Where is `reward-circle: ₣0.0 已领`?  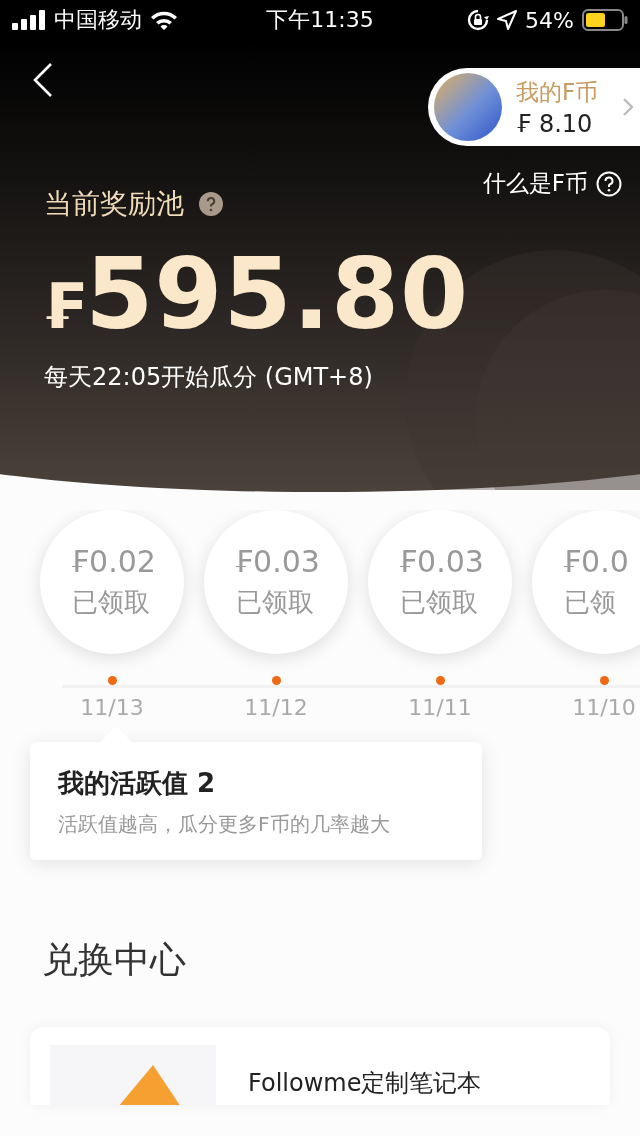
reward-circle: ₣0.0 已领 is located at coordinates (586, 582).